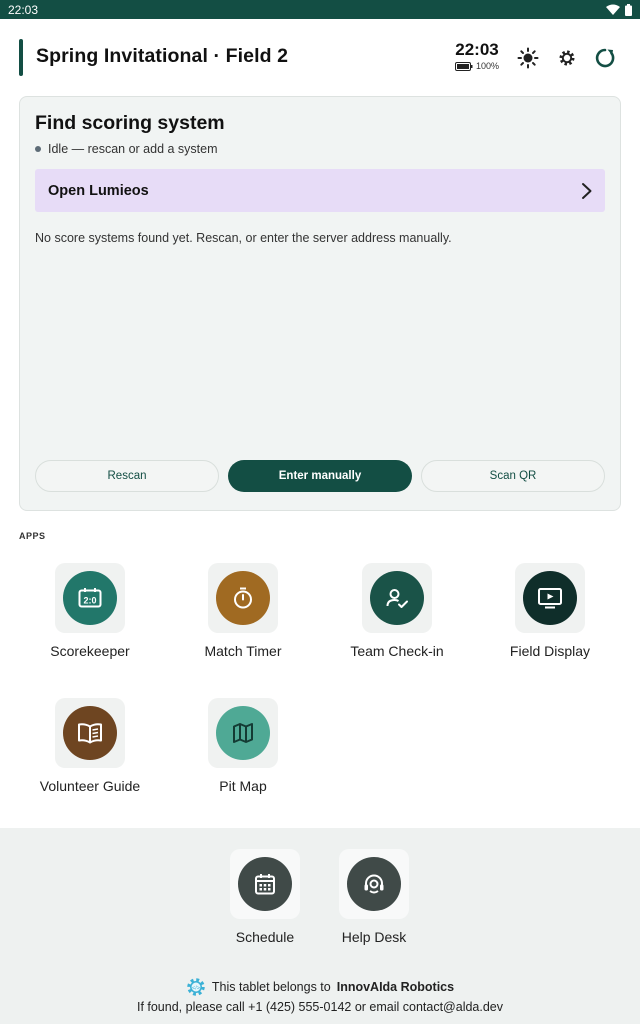  What do you see at coordinates (550, 651) in the screenshot?
I see `app-label: Field Display` at bounding box center [550, 651].